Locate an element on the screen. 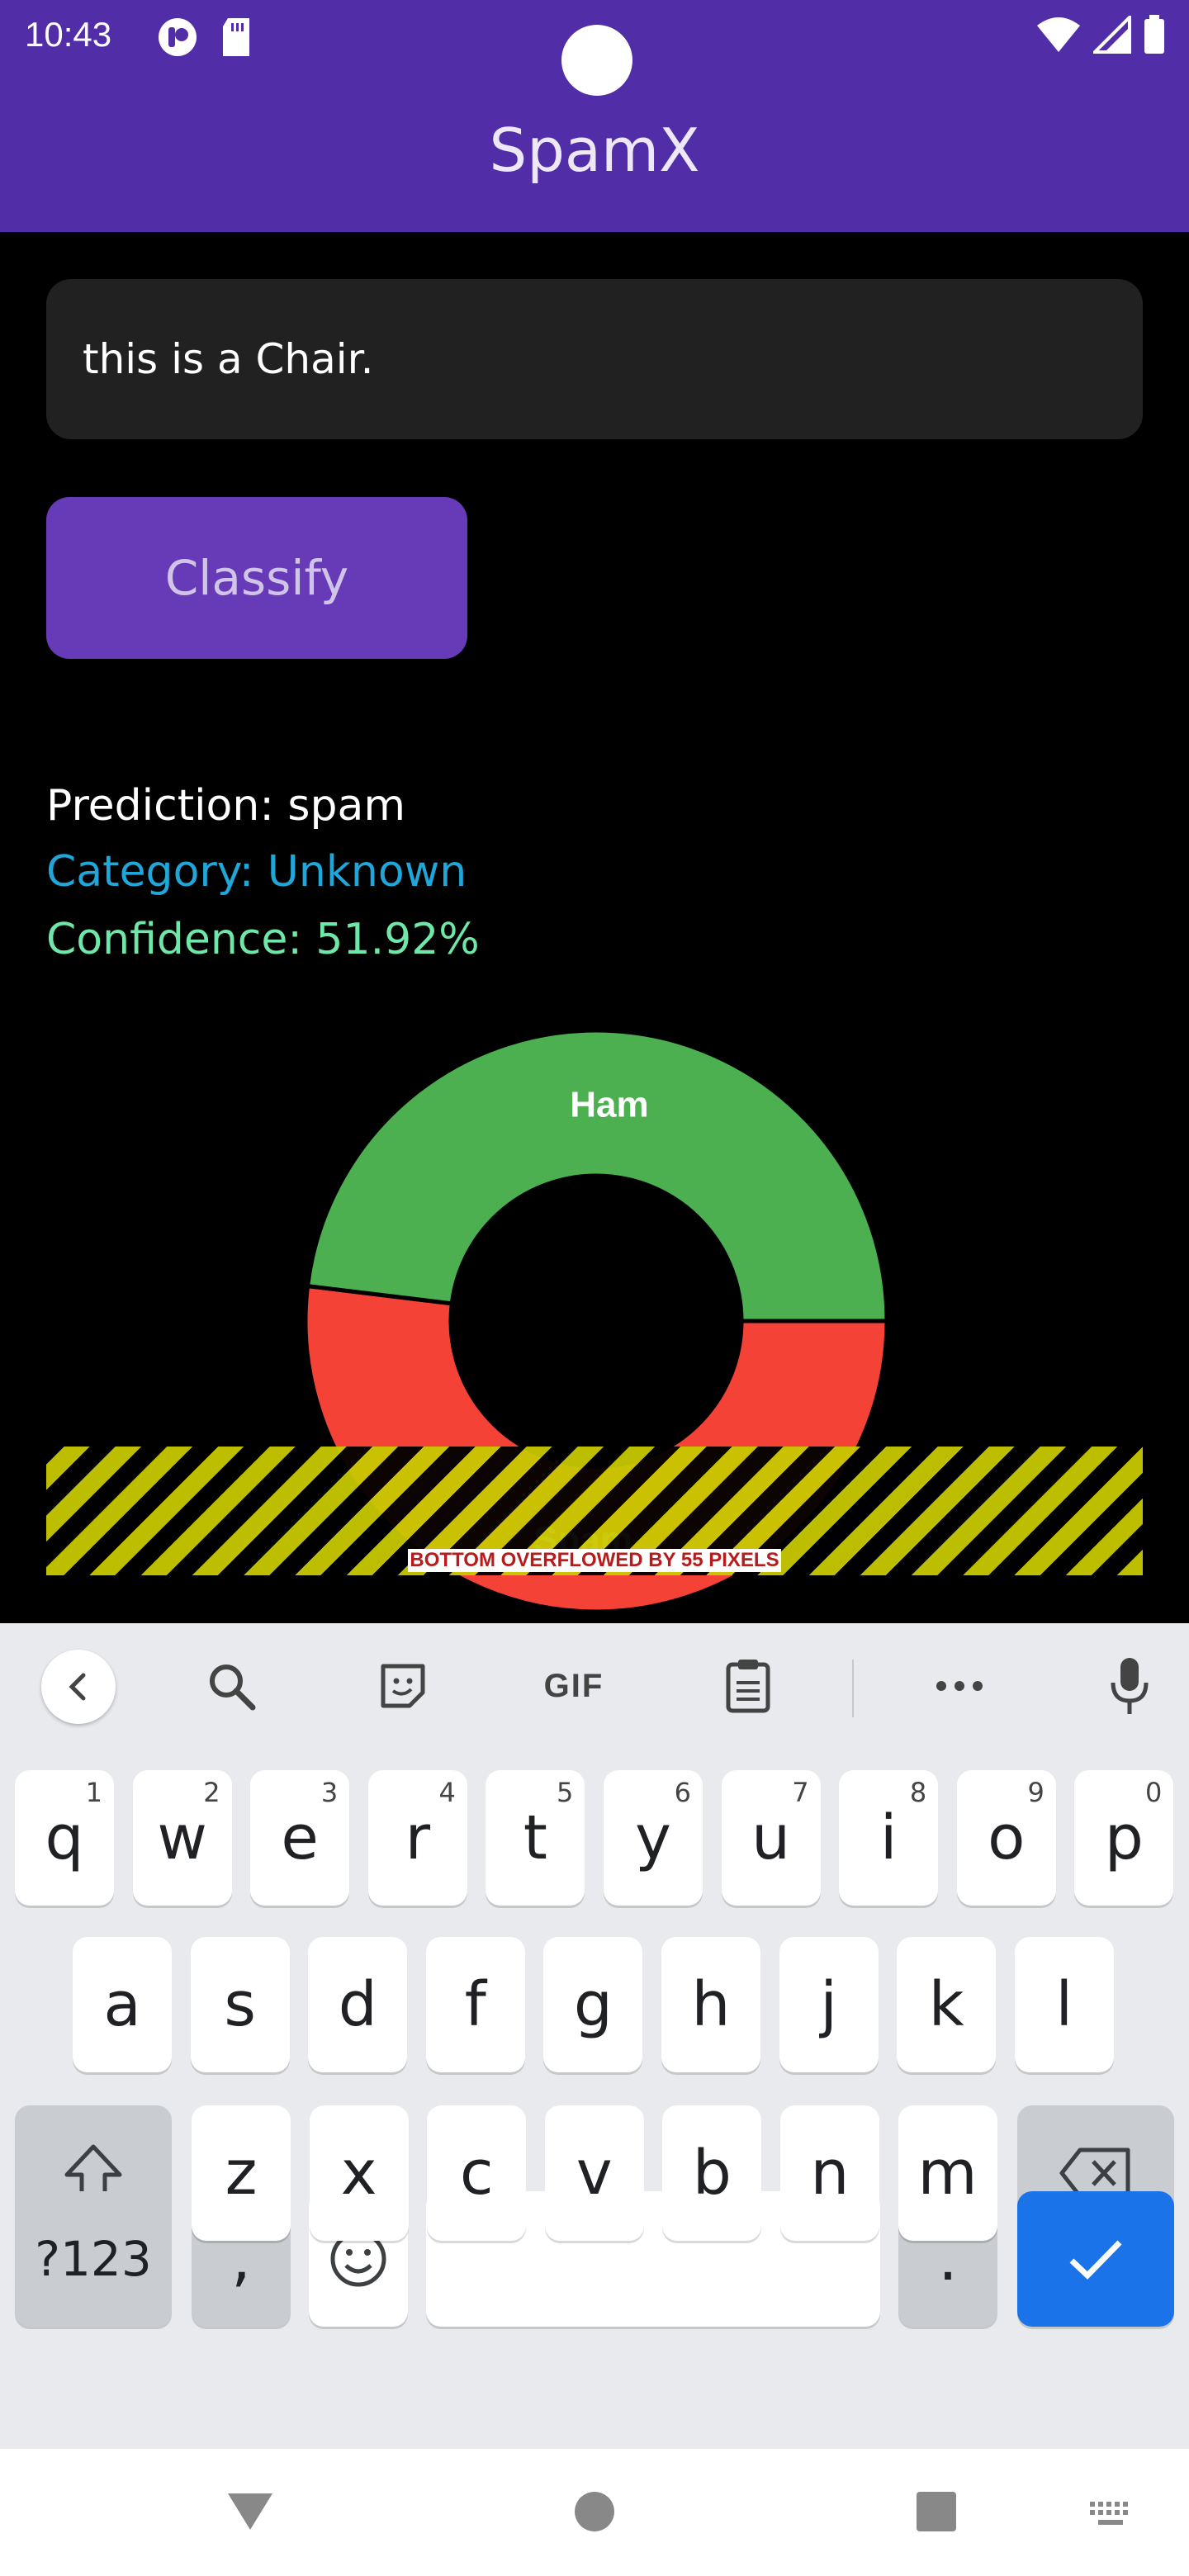 Image resolution: width=1189 pixels, height=2576 pixels. app-title: SpamX is located at coordinates (594, 150).